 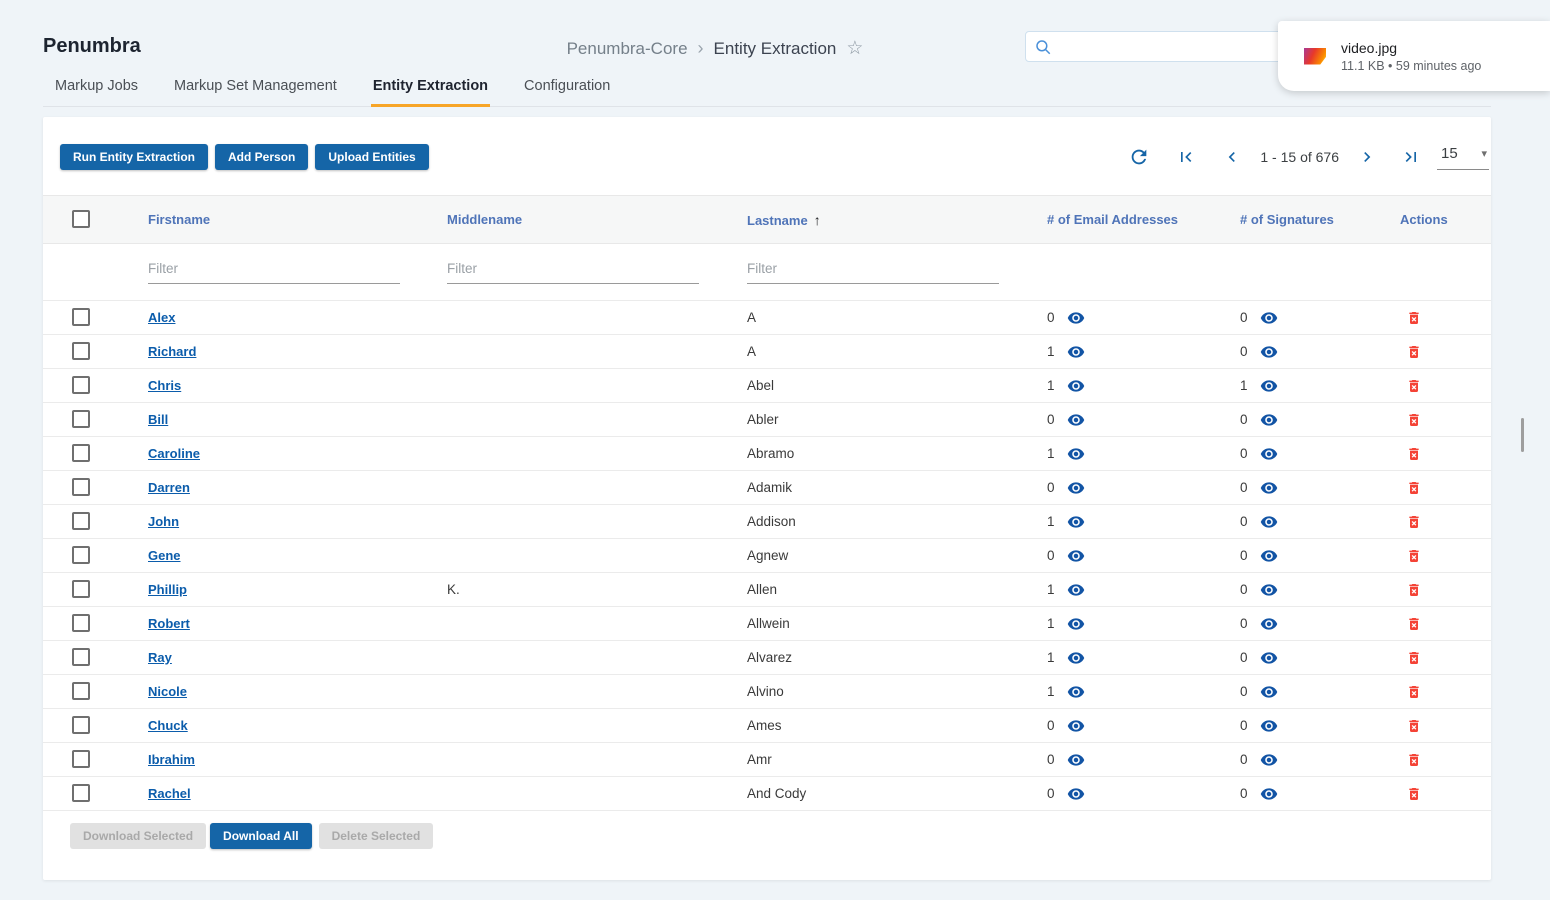 What do you see at coordinates (255, 89) in the screenshot?
I see `tab-markup-set-management: Markup Set Management` at bounding box center [255, 89].